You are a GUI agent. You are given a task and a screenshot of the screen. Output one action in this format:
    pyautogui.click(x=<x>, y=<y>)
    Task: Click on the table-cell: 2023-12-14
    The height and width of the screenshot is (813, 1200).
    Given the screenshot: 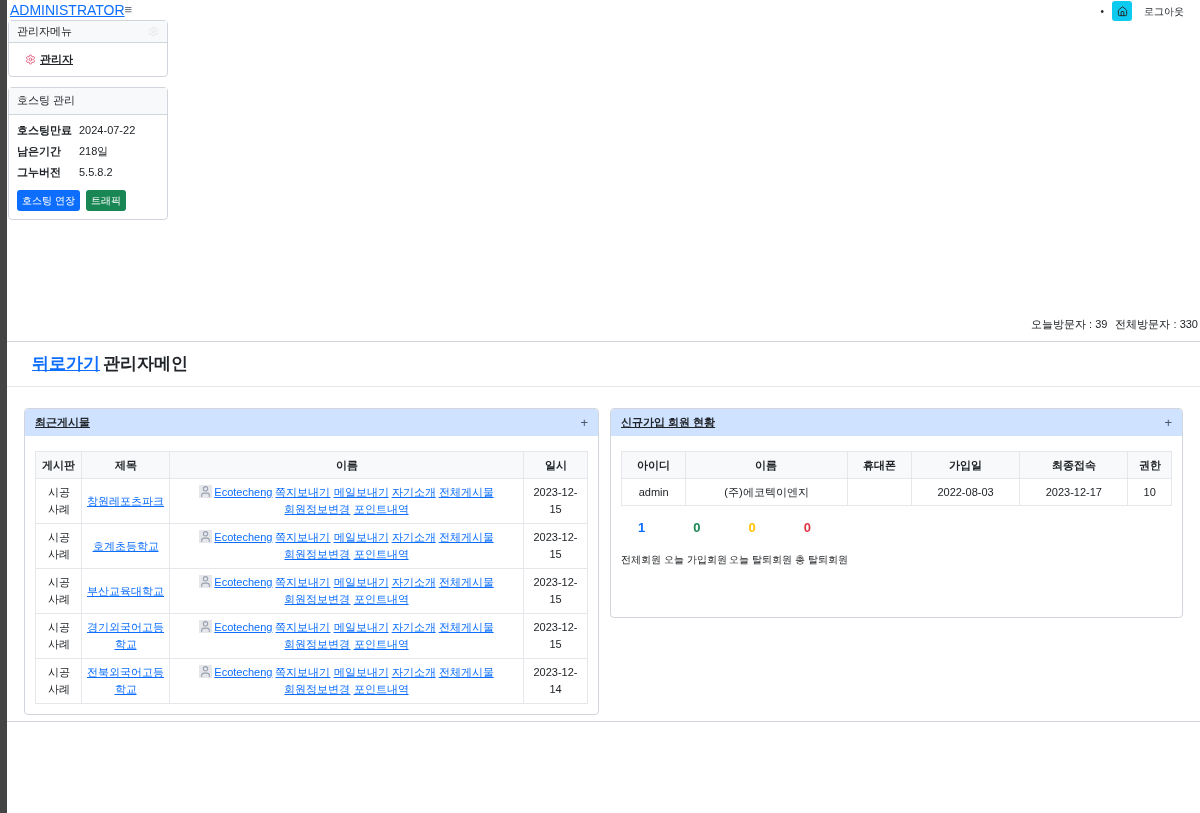 What is the action you would take?
    pyautogui.click(x=555, y=681)
    